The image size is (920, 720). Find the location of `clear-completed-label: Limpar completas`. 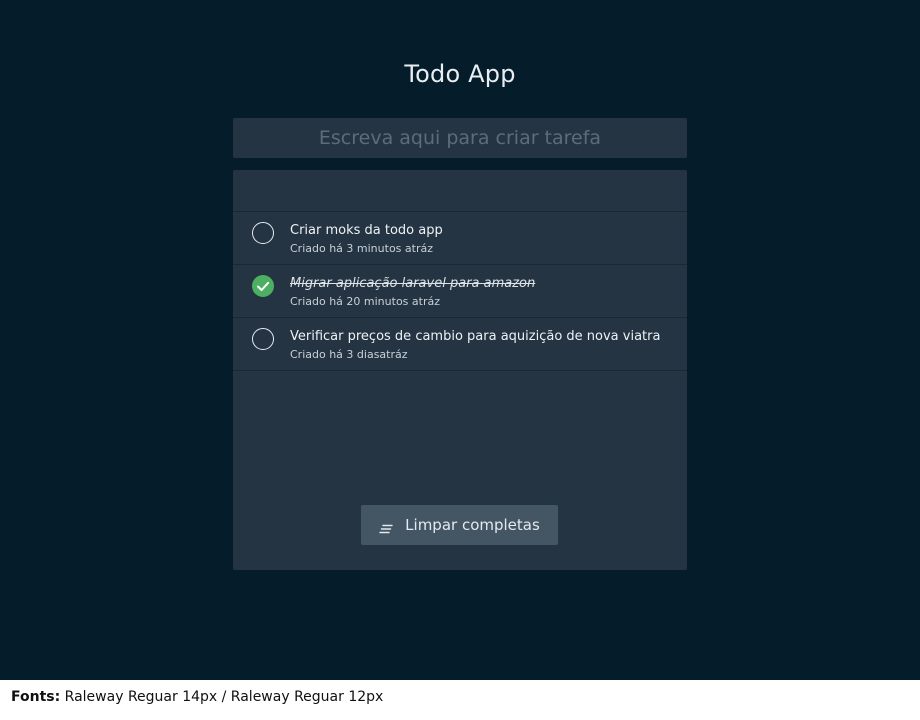

clear-completed-label: Limpar completas is located at coordinates (472, 525).